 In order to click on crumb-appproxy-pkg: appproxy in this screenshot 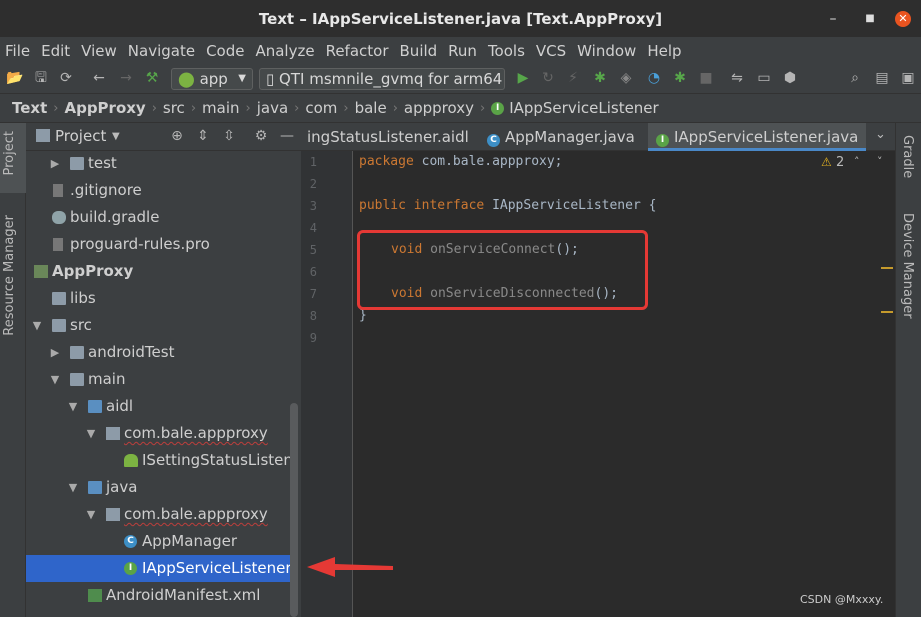, I will do `click(439, 108)`.